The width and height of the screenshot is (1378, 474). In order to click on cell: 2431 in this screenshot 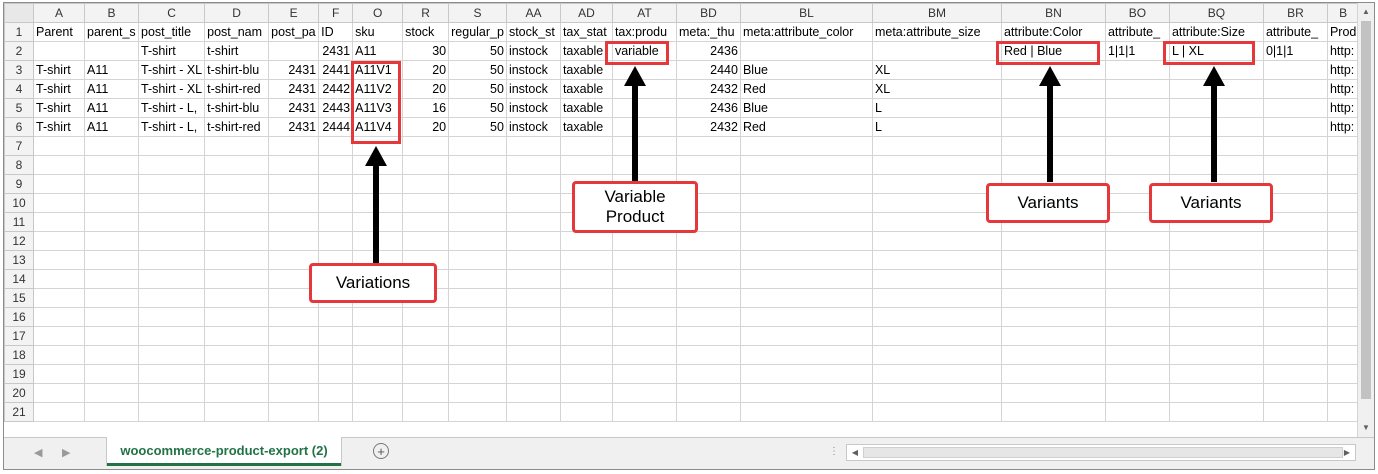, I will do `click(294, 70)`.